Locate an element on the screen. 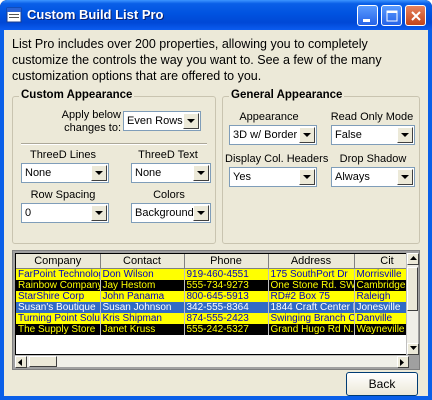 Image resolution: width=432 pixels, height=400 pixels. table-cell: Wayneville is located at coordinates (381, 329).